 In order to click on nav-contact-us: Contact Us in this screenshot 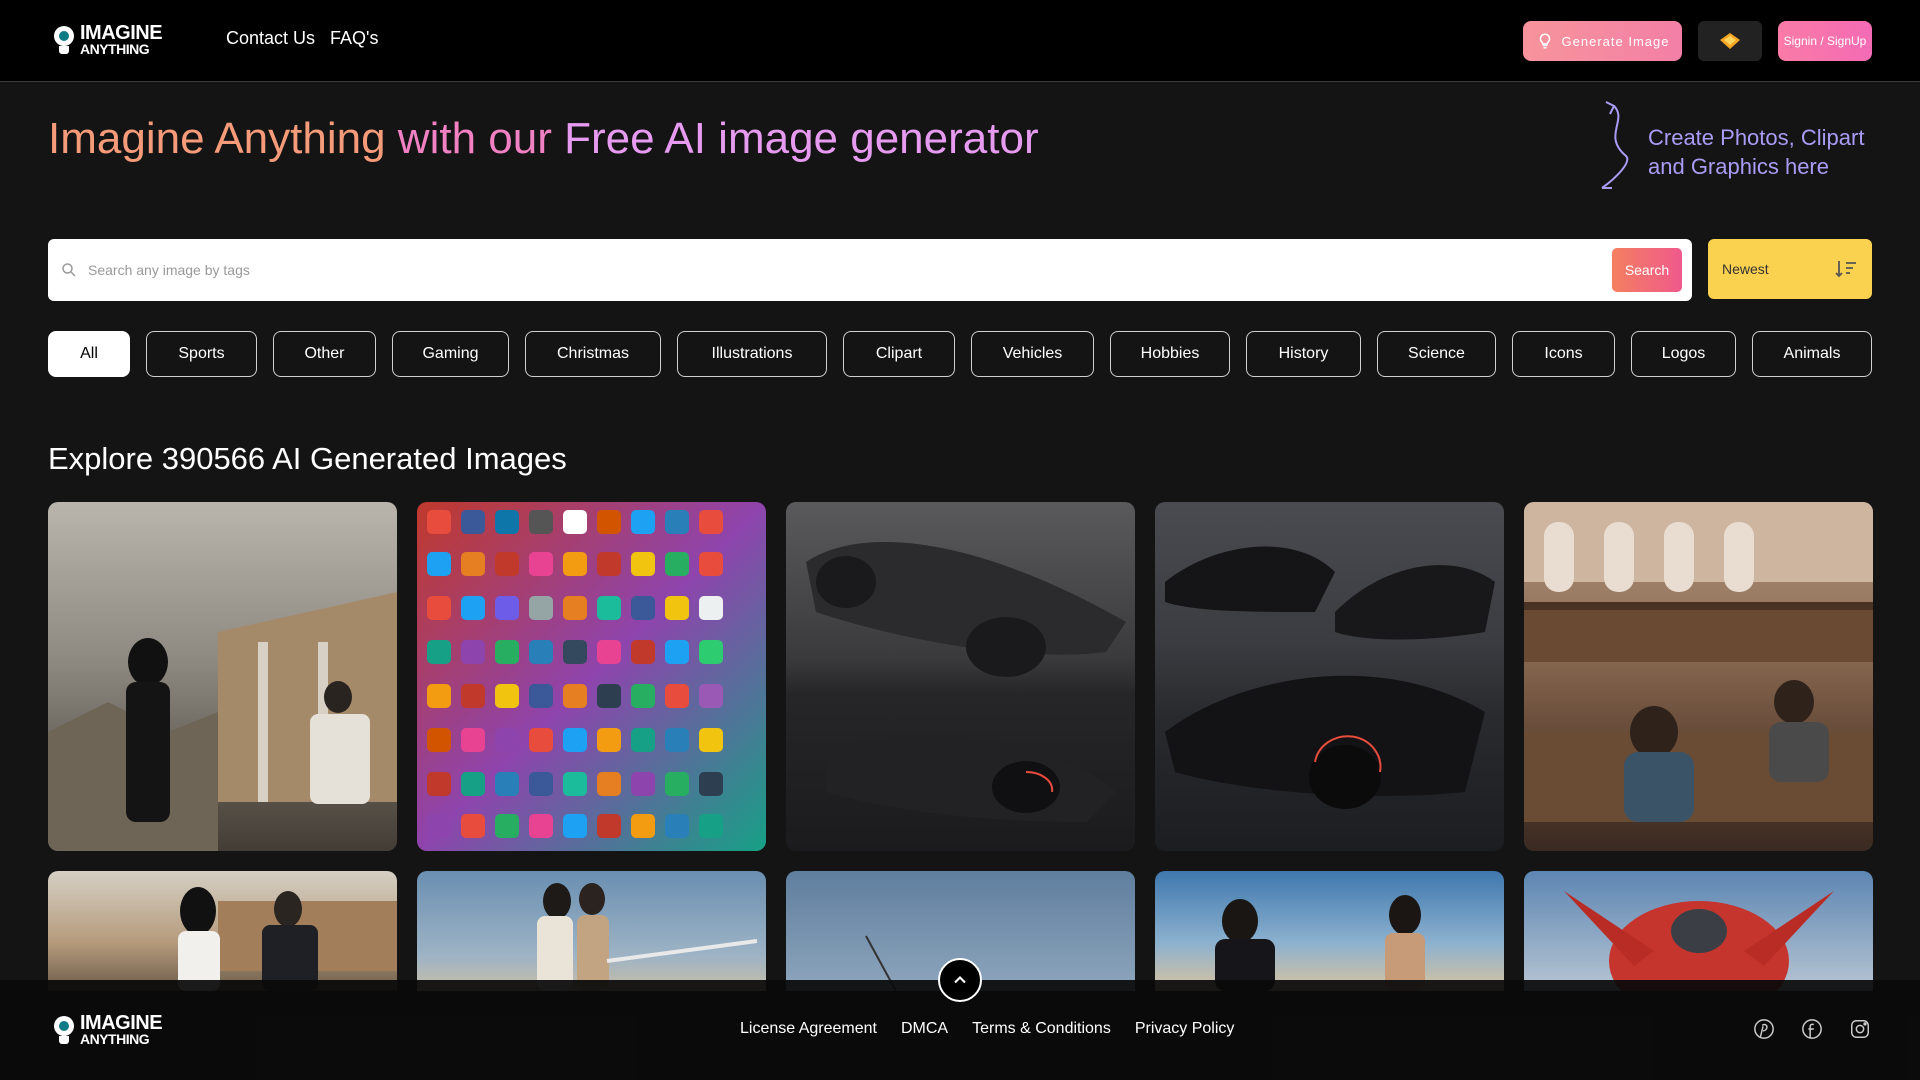, I will do `click(270, 38)`.